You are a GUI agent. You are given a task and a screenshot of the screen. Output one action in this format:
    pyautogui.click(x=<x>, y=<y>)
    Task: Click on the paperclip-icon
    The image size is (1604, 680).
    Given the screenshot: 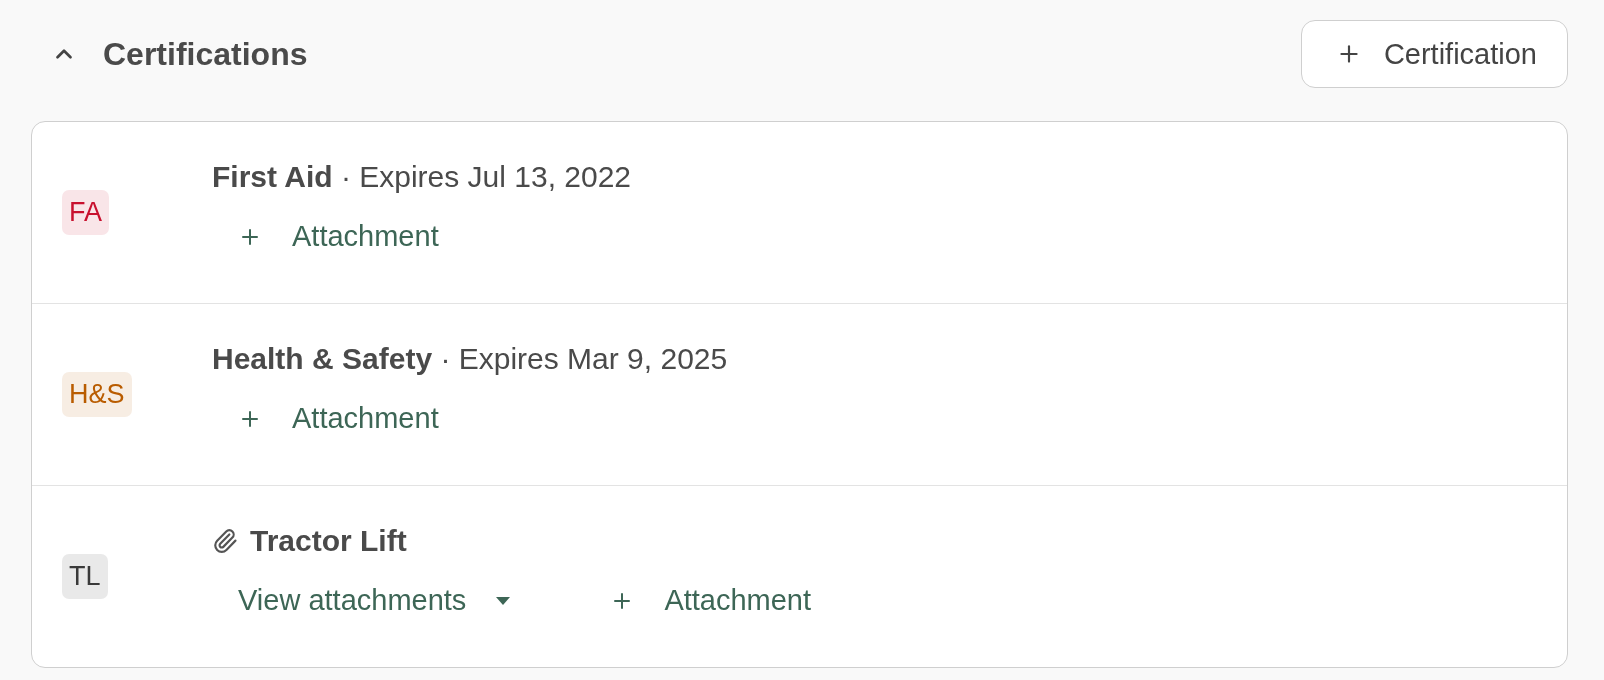 What is the action you would take?
    pyautogui.click(x=225, y=541)
    